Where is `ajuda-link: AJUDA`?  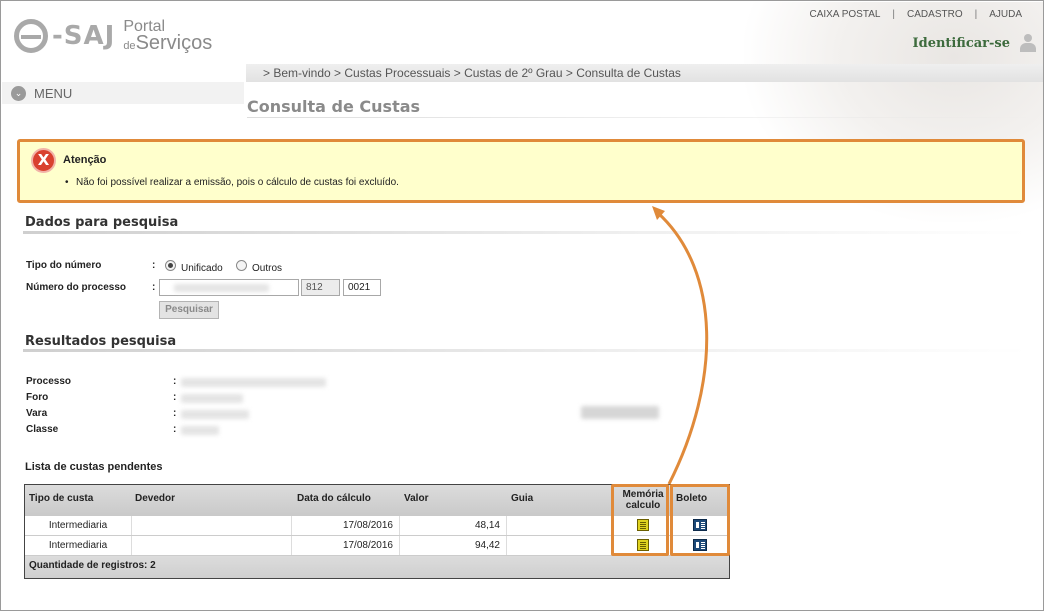
ajuda-link: AJUDA is located at coordinates (1005, 14).